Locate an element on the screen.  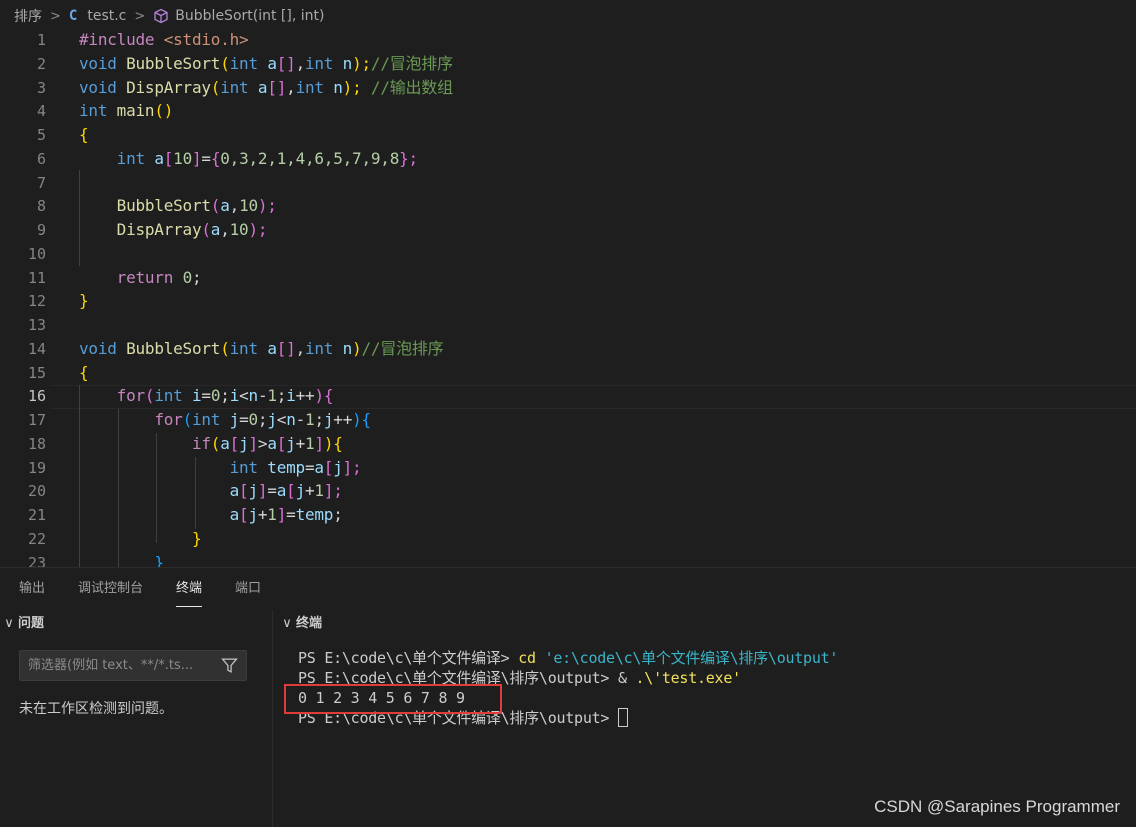
code-text: for(int i=0;i<n-1;i++){ is located at coordinates (225, 395).